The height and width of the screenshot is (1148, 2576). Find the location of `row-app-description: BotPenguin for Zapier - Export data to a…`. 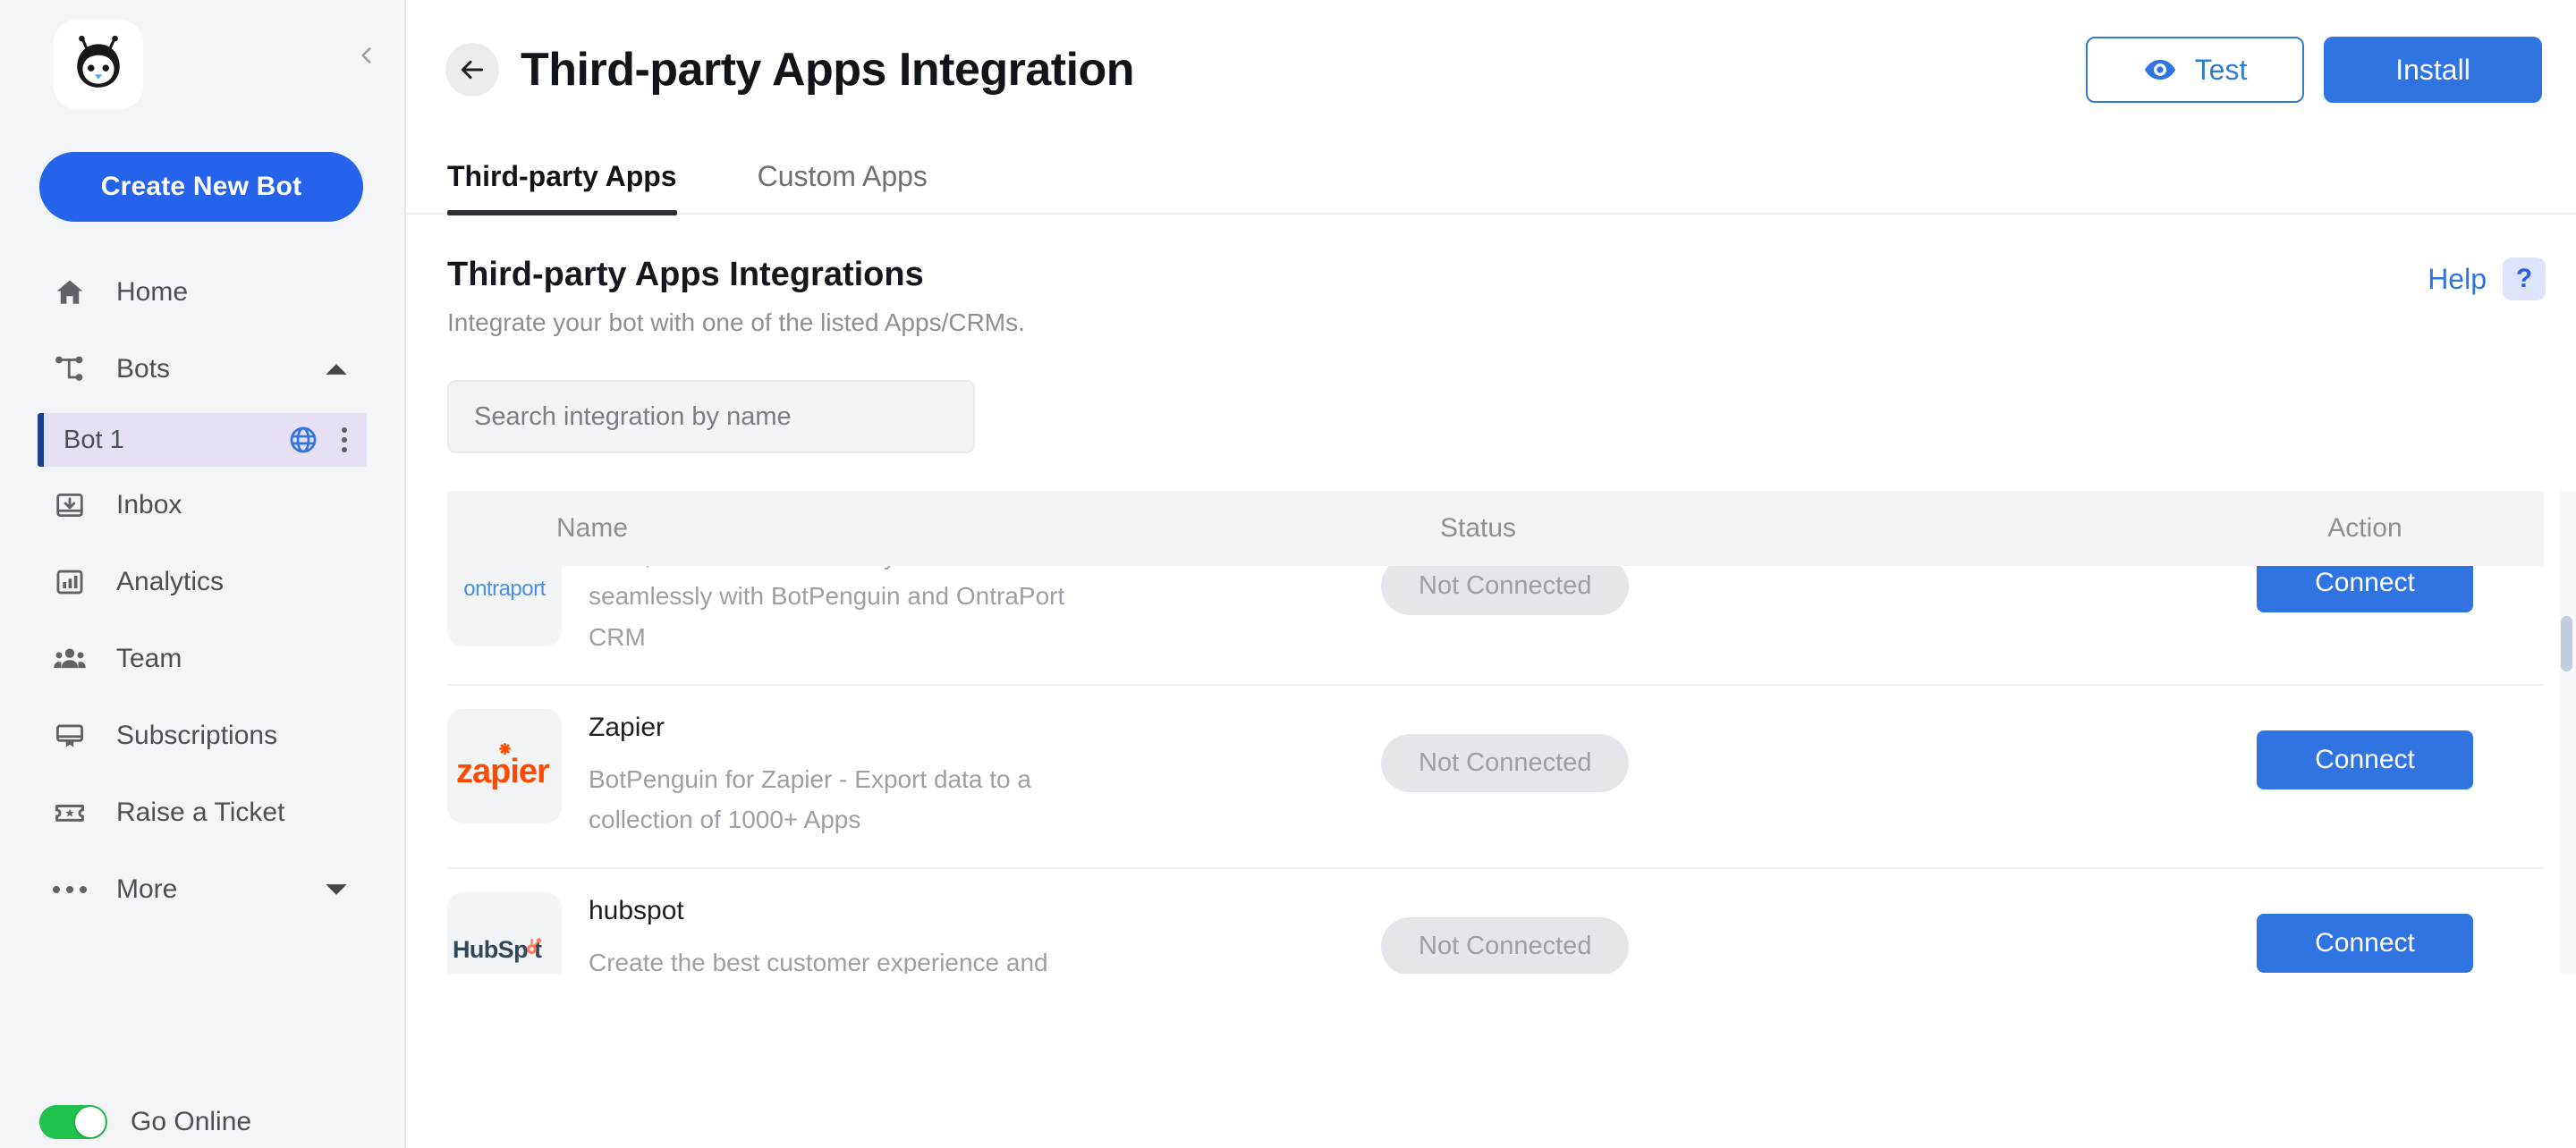

row-app-description: BotPenguin for Zapier - Export data to a… is located at coordinates (810, 799).